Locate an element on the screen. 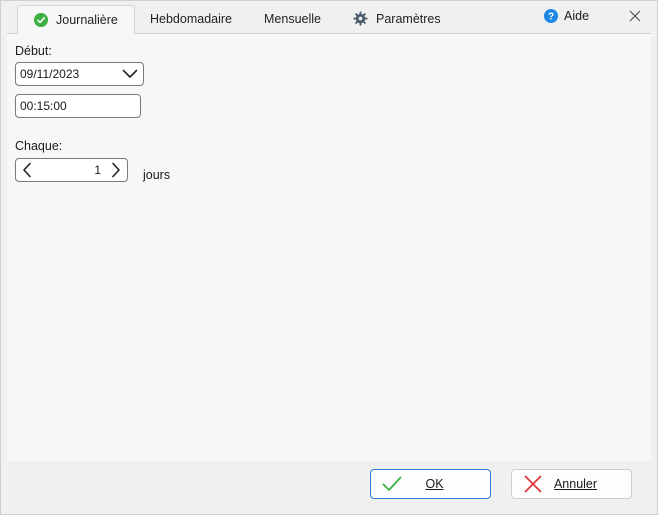 The height and width of the screenshot is (515, 658). tab-weekly: Hebdomadaire is located at coordinates (191, 18).